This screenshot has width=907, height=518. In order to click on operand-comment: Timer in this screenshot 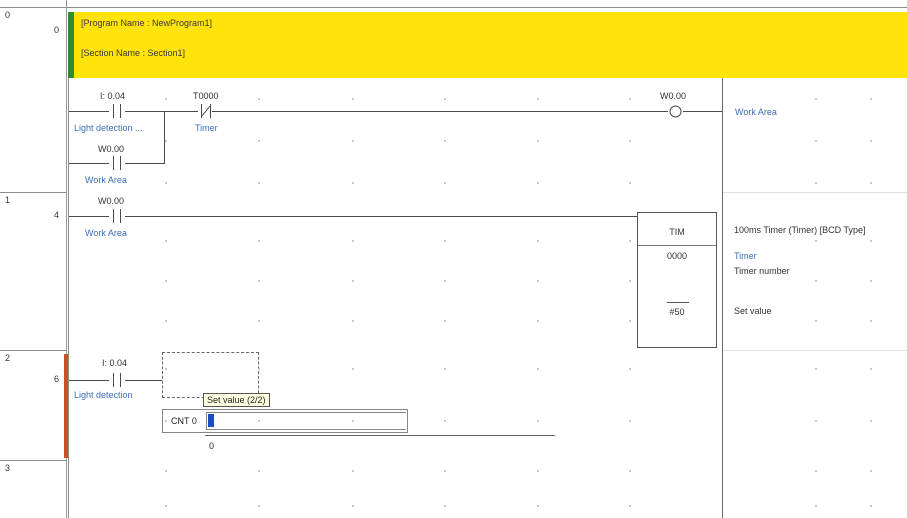, I will do `click(745, 256)`.